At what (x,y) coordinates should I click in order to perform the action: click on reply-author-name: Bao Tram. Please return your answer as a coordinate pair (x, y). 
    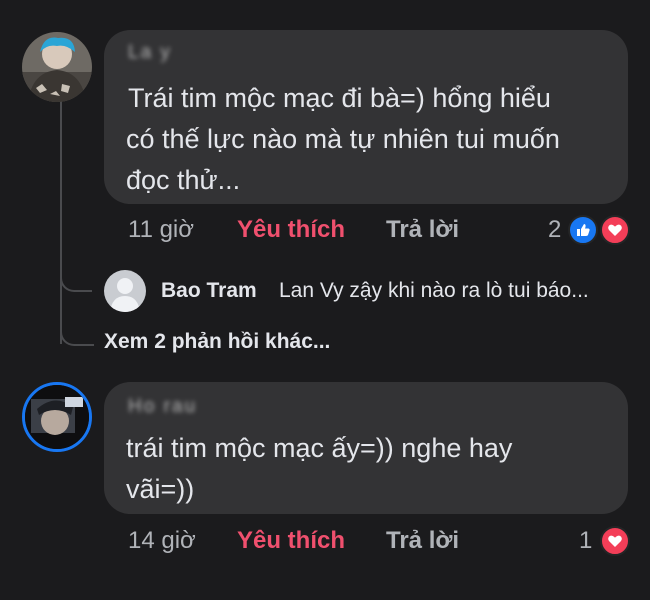
    Looking at the image, I should click on (209, 291).